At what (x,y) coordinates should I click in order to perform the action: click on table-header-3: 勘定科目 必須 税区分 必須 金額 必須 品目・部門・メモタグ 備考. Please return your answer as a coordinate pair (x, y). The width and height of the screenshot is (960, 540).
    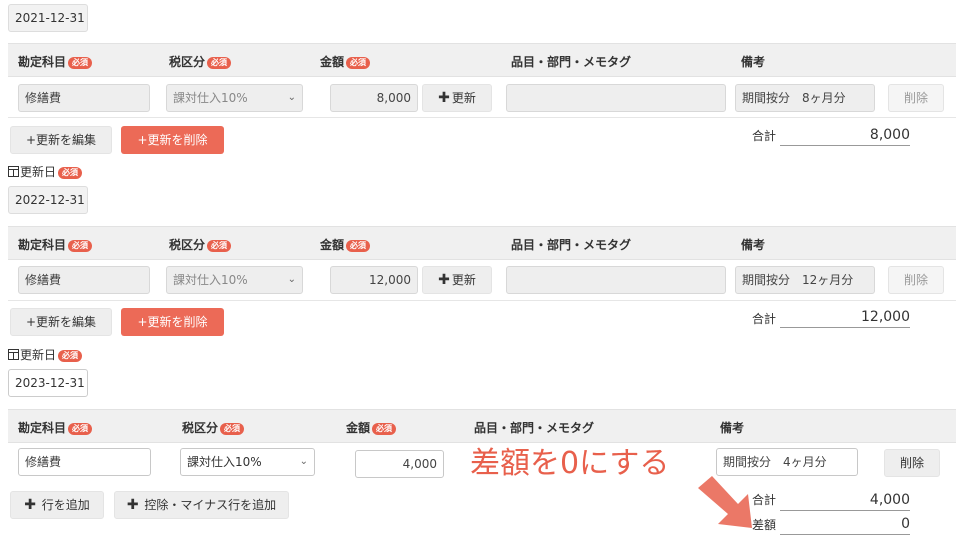
    Looking at the image, I should click on (482, 426).